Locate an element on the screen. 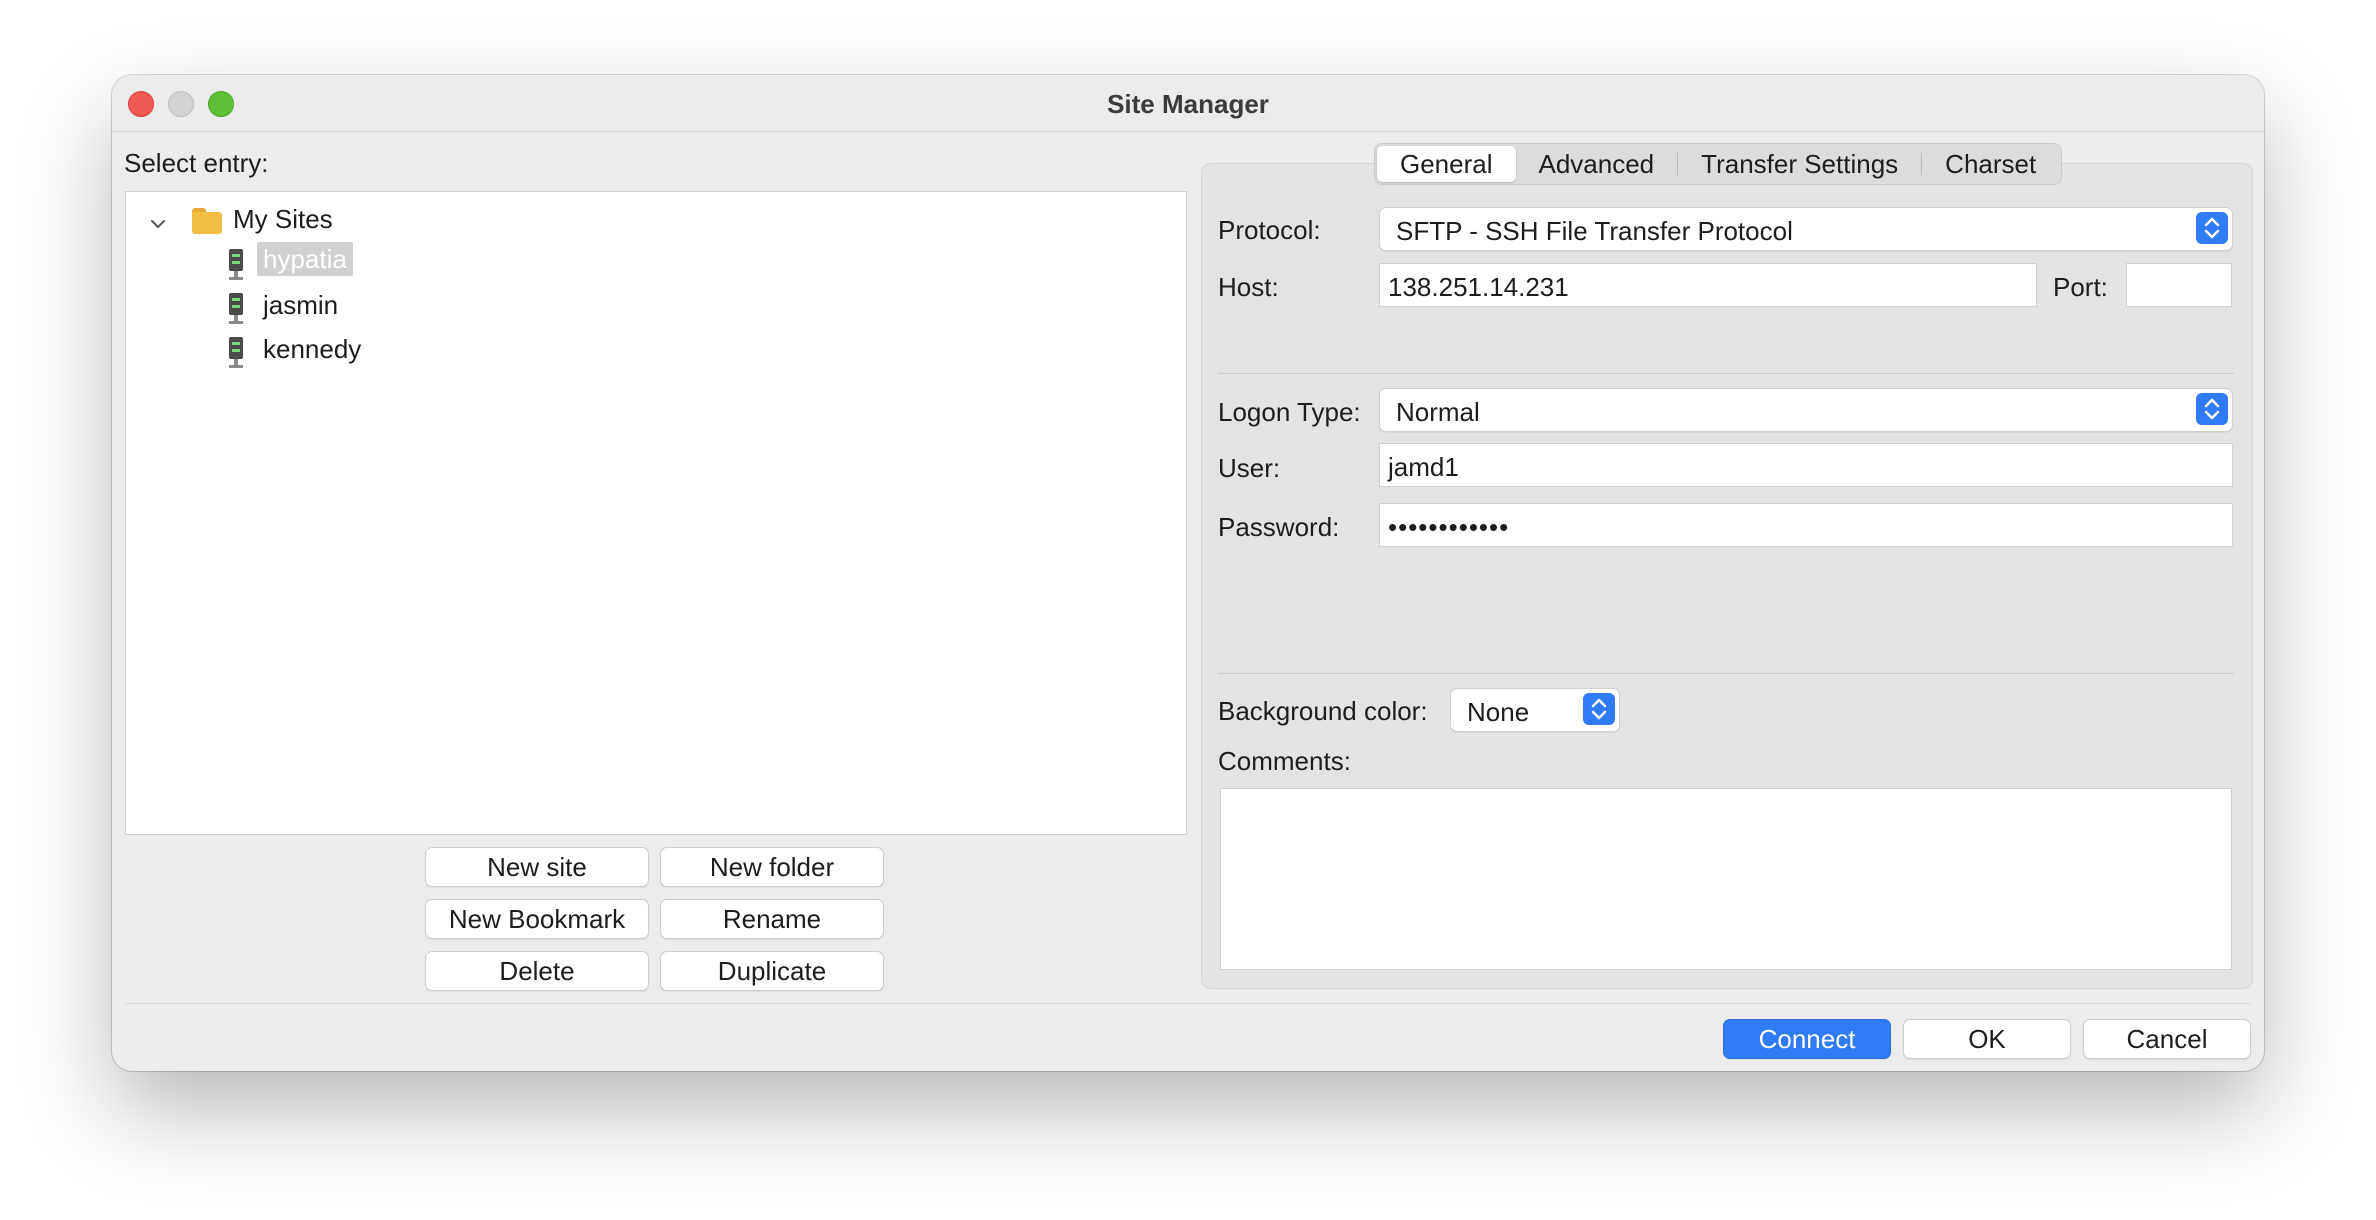 The width and height of the screenshot is (2376, 1220). password-label: Password: is located at coordinates (1279, 527).